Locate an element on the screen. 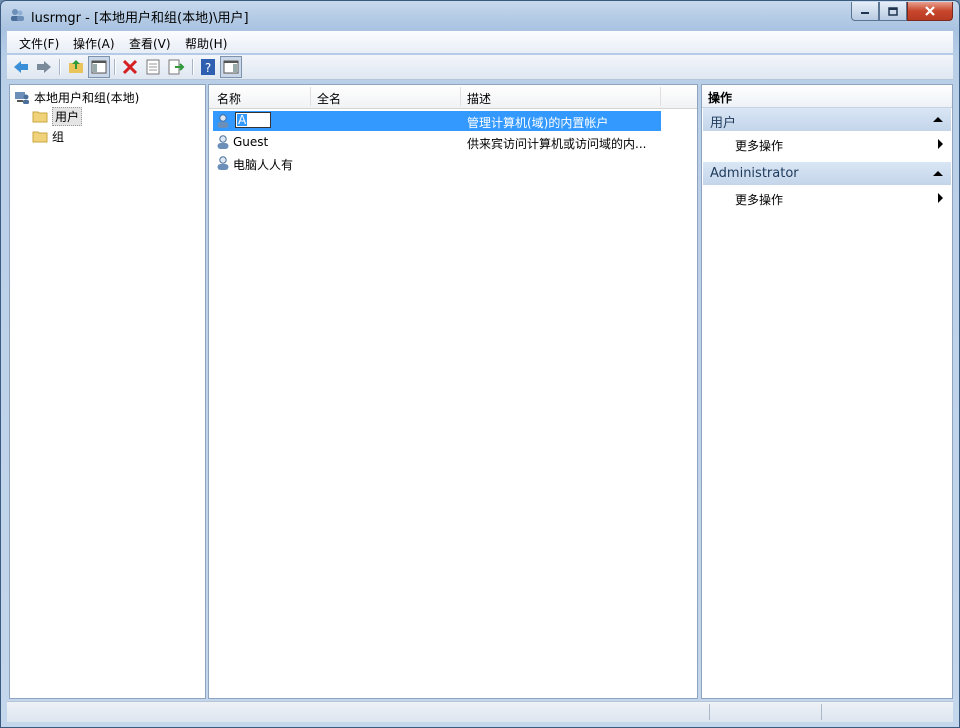  user-description: 管理计算机(域)的内置帐户 is located at coordinates (538, 123).